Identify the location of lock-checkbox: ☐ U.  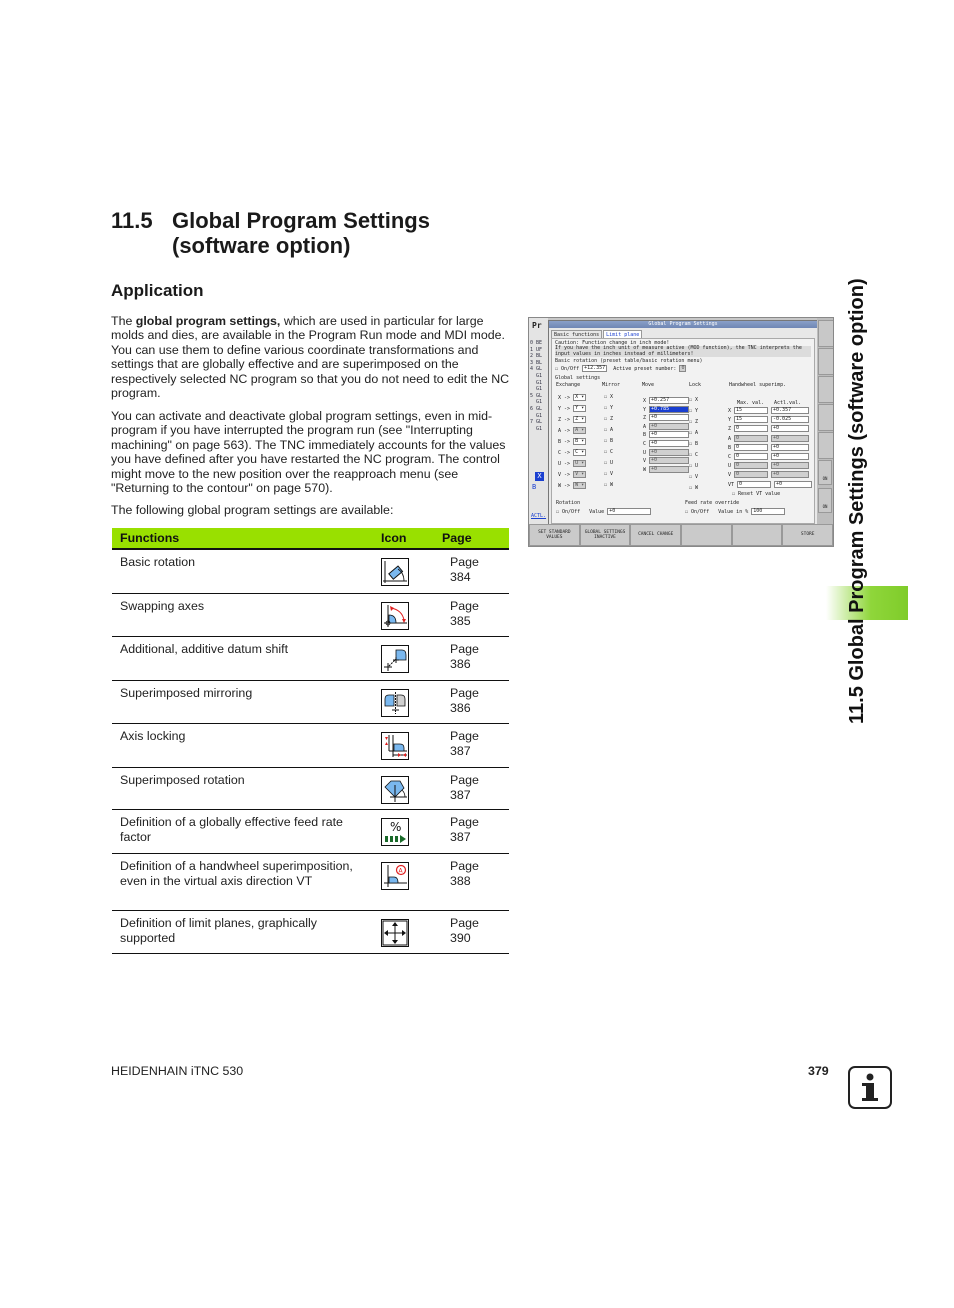
(693, 466).